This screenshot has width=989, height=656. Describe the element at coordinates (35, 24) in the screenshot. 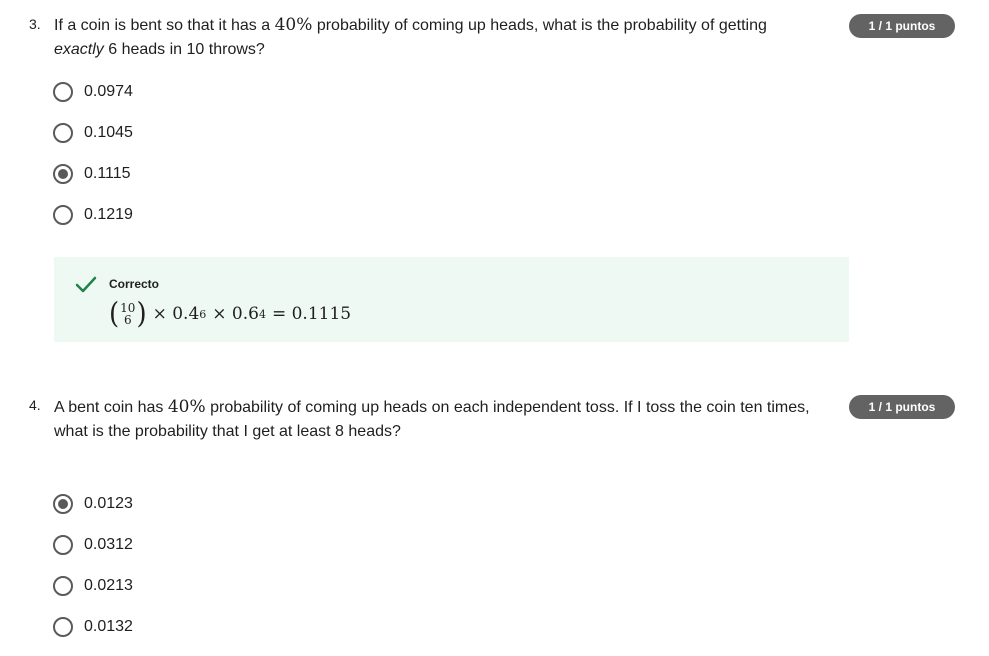

I see `question-number: 3.` at that location.